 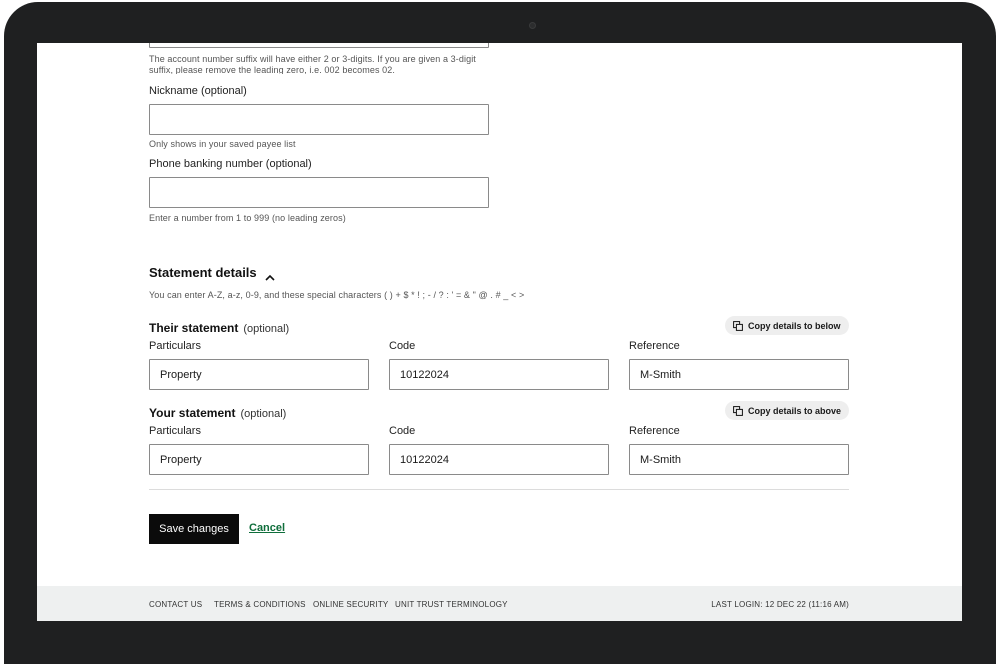 I want to click on their-statement-optional: (optional), so click(x=266, y=329).